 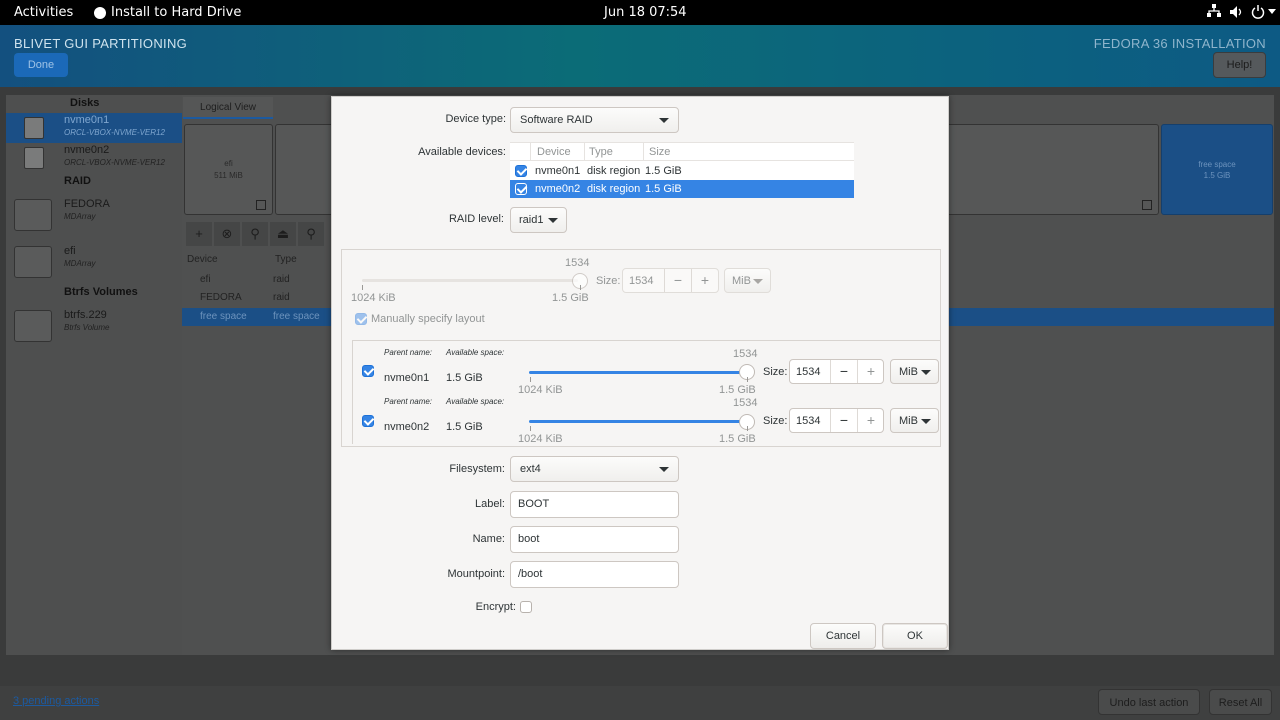 What do you see at coordinates (808, 372) in the screenshot?
I see `size-value: 1534` at bounding box center [808, 372].